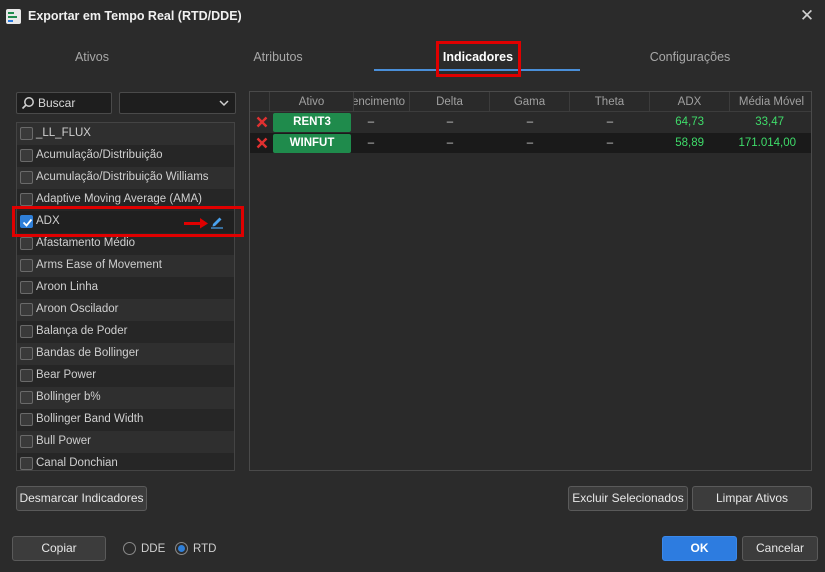  I want to click on list-item-label: ADX, so click(48, 221).